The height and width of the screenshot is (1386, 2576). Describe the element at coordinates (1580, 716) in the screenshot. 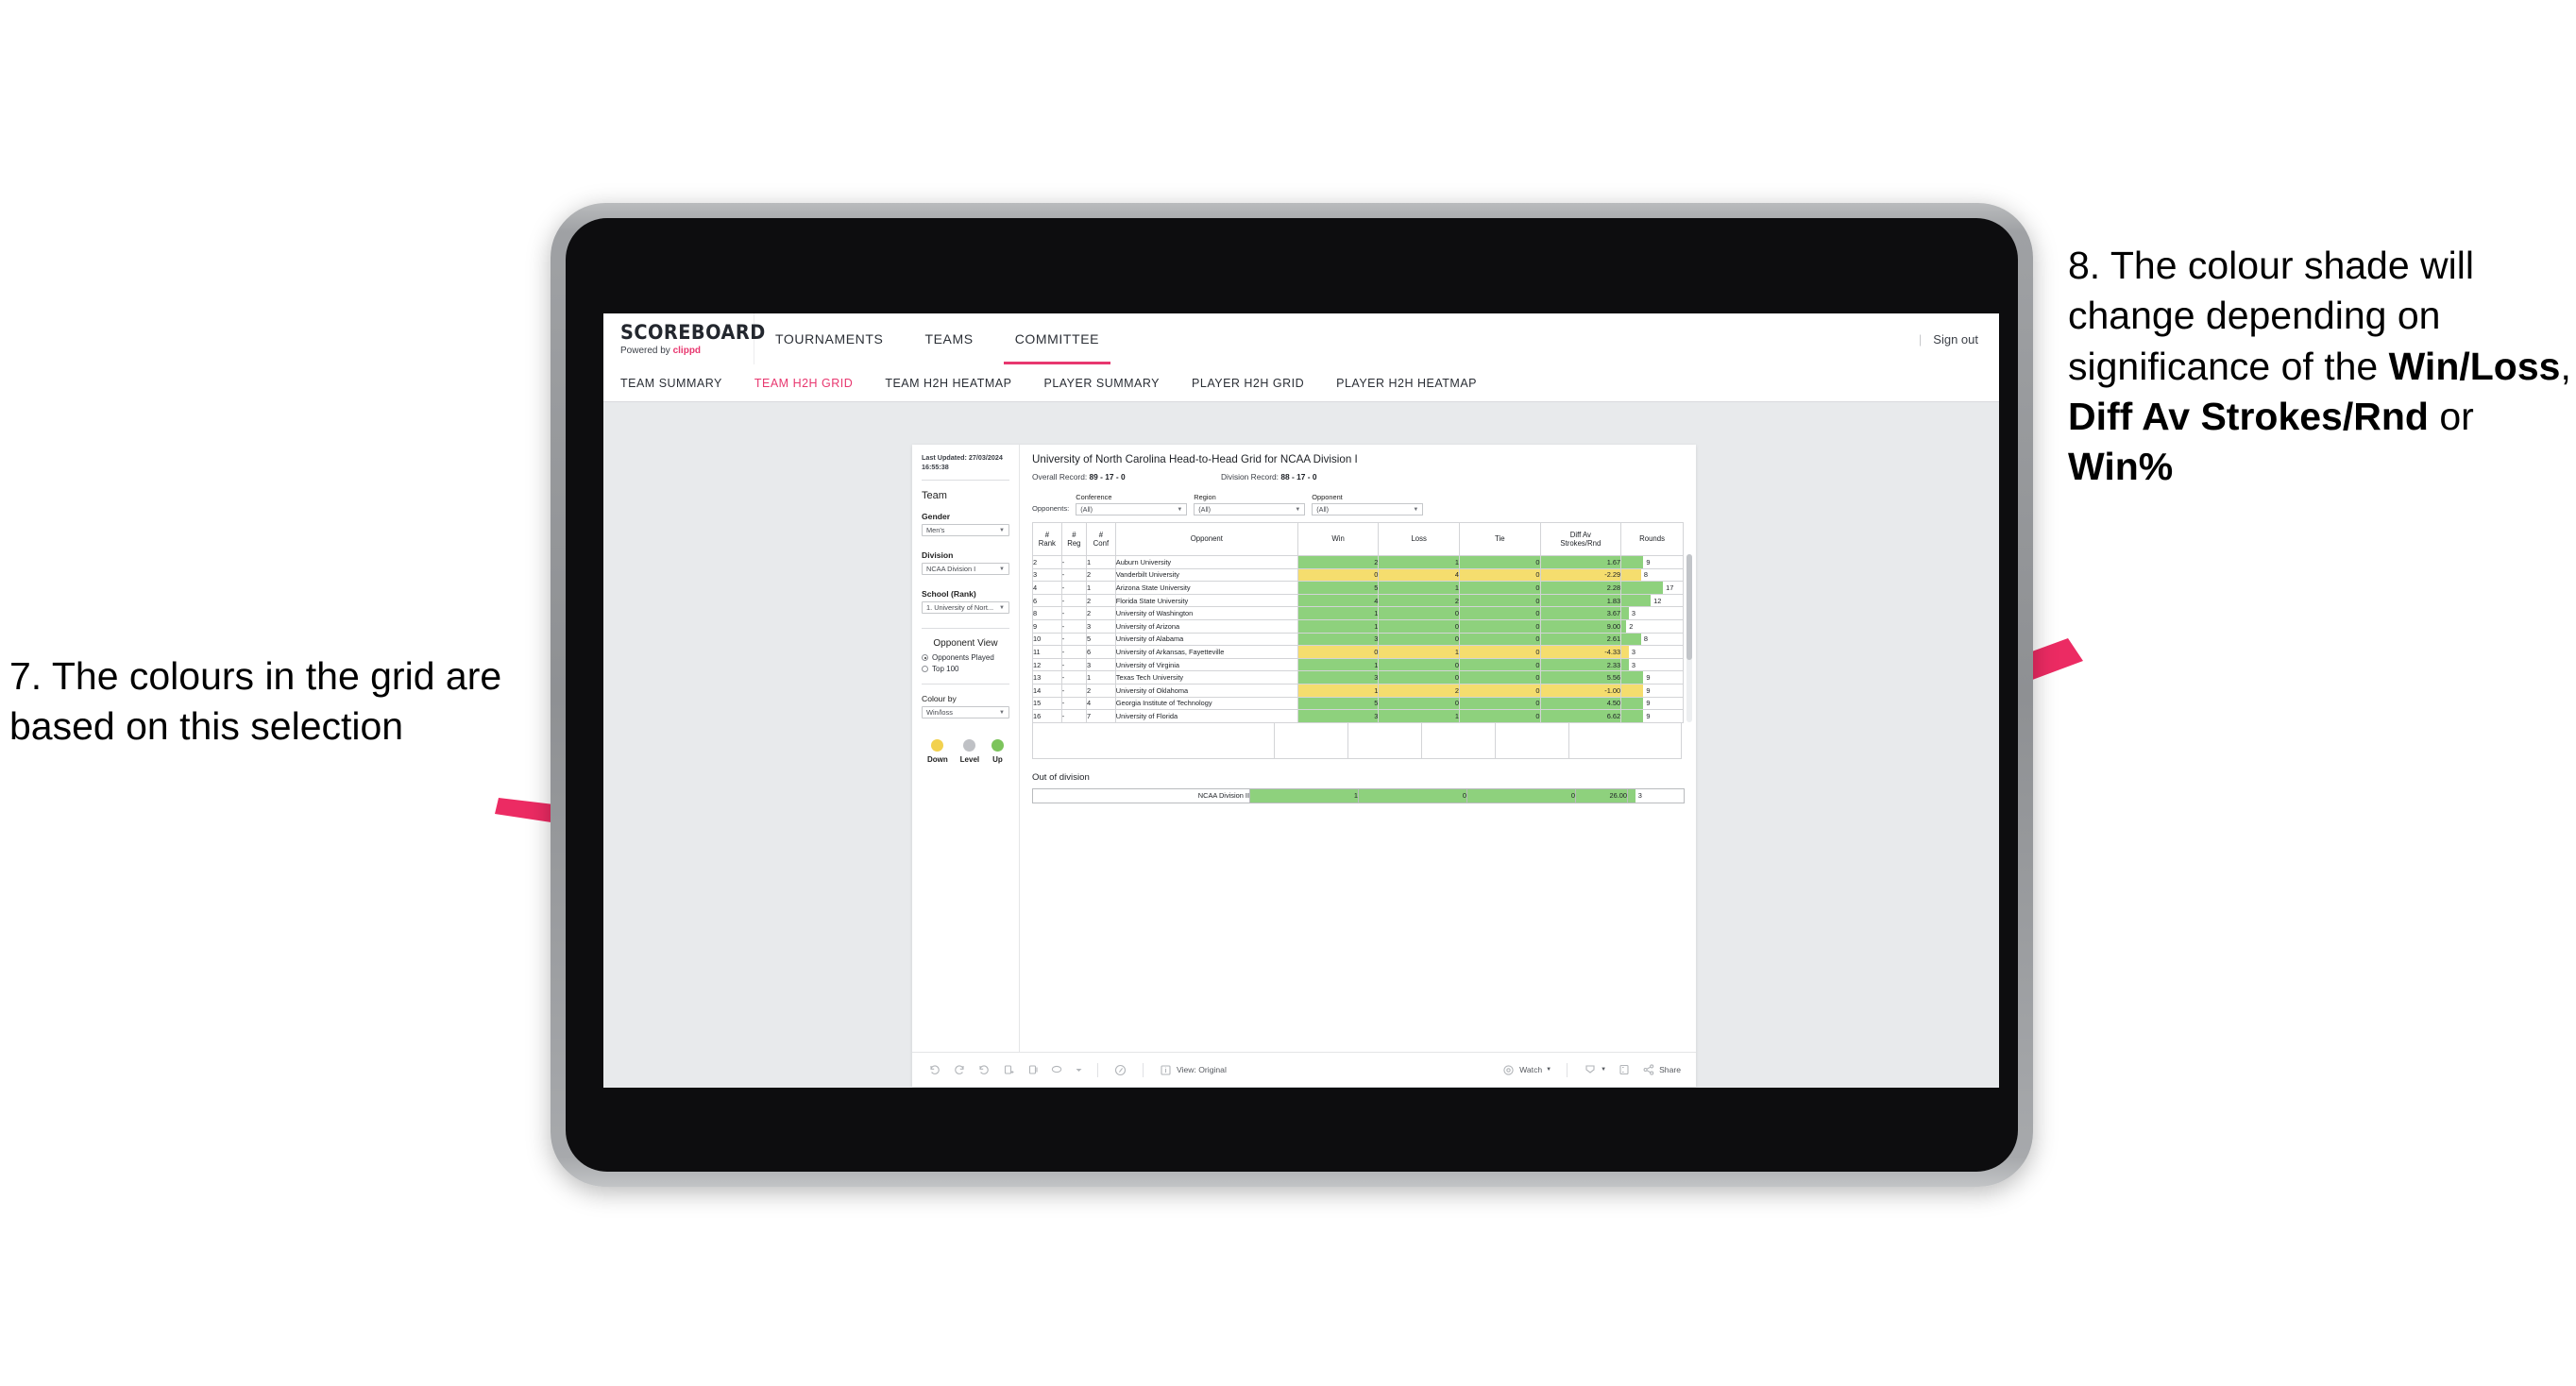

I see `cell-diff: 6.62` at that location.